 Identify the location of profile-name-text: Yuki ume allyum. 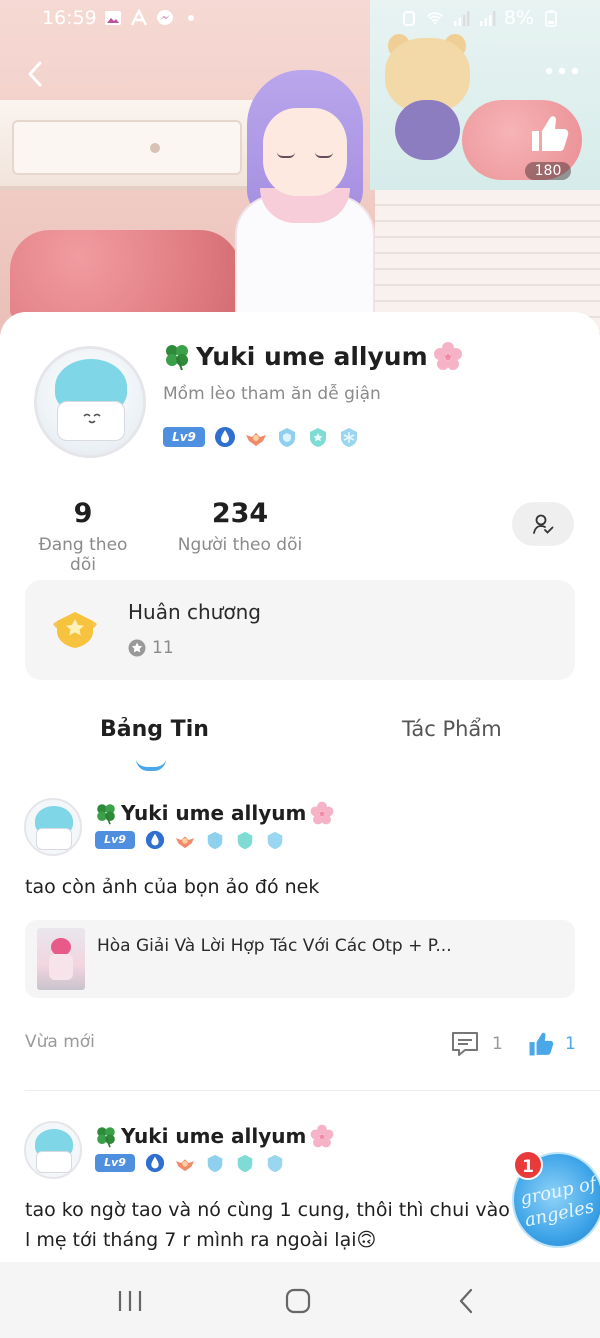
(312, 356).